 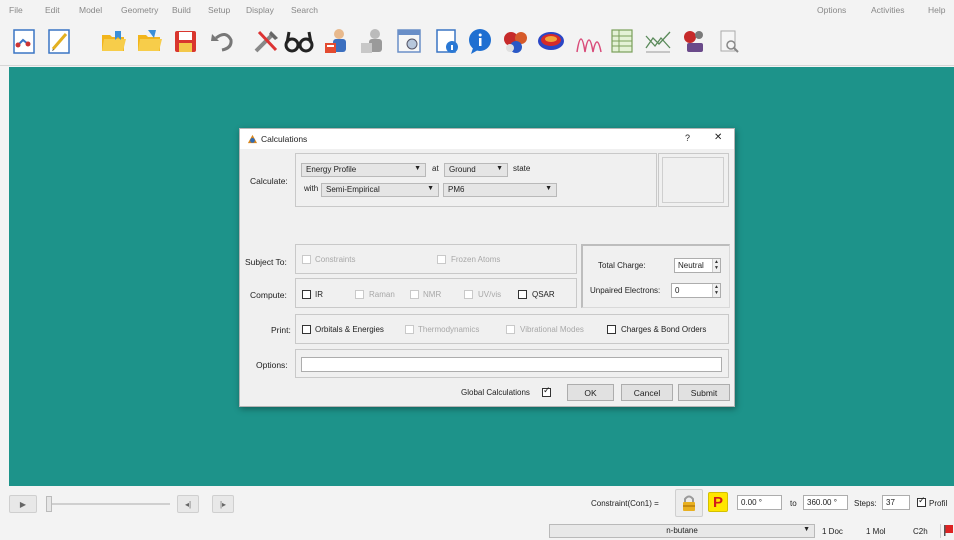 What do you see at coordinates (359, 294) in the screenshot?
I see `raman-checkbox` at bounding box center [359, 294].